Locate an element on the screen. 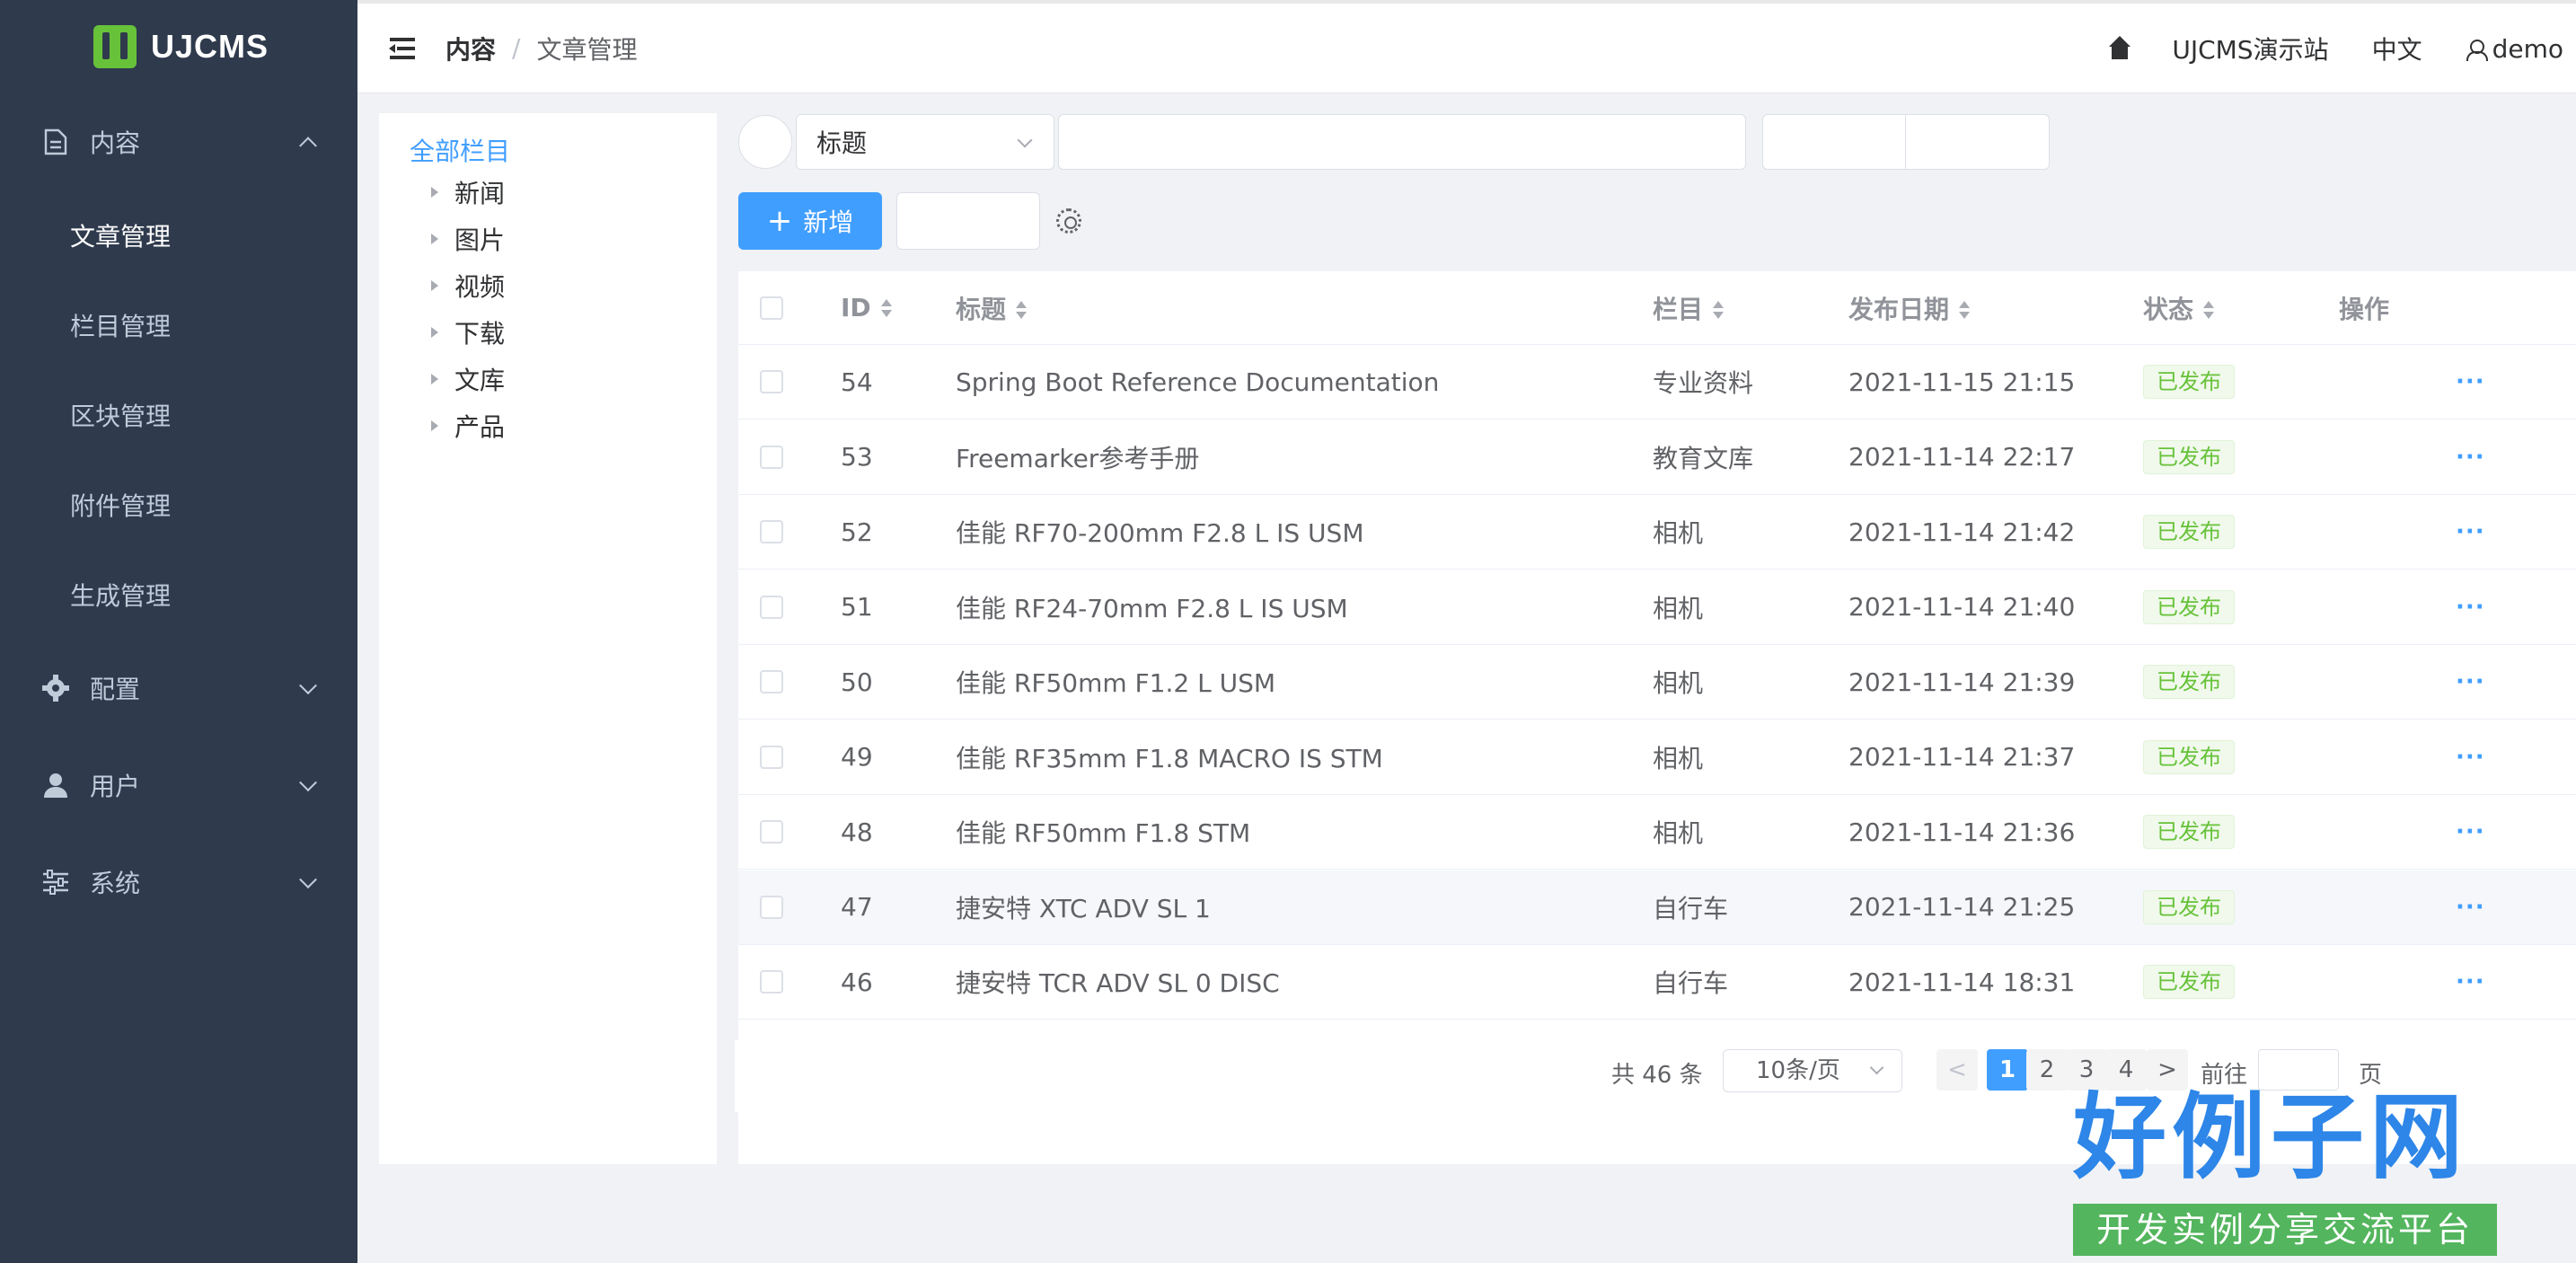  search-field-select: 标题 is located at coordinates (925, 142).